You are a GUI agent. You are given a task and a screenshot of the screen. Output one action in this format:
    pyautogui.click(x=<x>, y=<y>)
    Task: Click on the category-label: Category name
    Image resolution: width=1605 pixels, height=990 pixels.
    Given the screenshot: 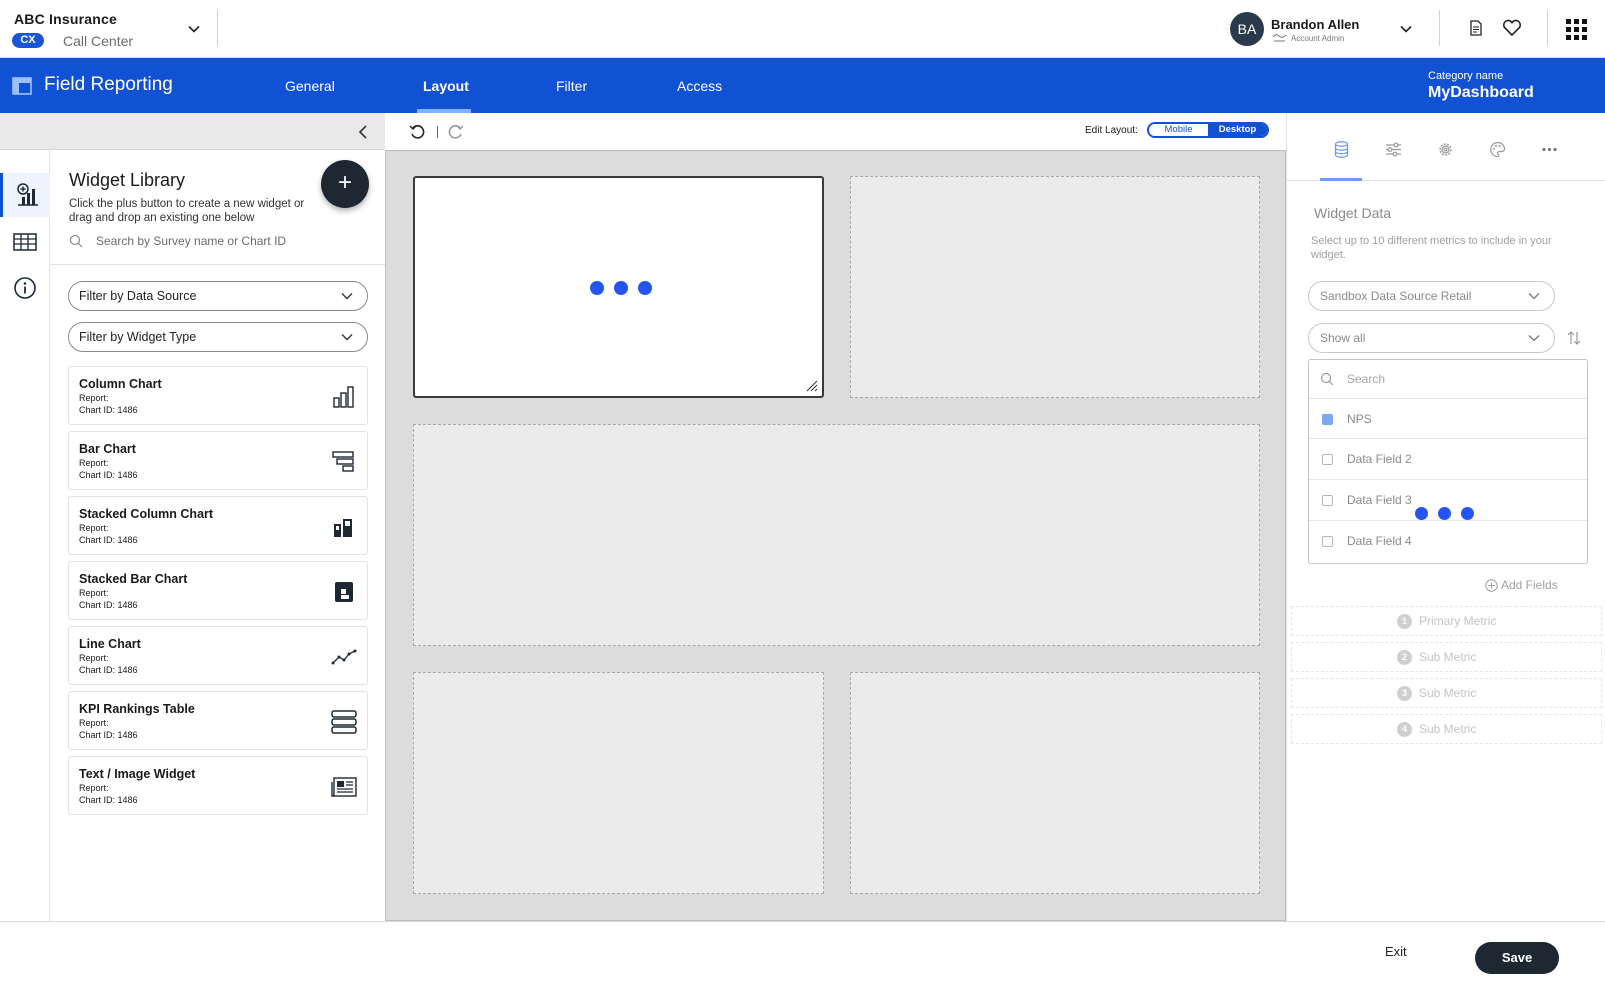 What is the action you would take?
    pyautogui.click(x=1466, y=76)
    